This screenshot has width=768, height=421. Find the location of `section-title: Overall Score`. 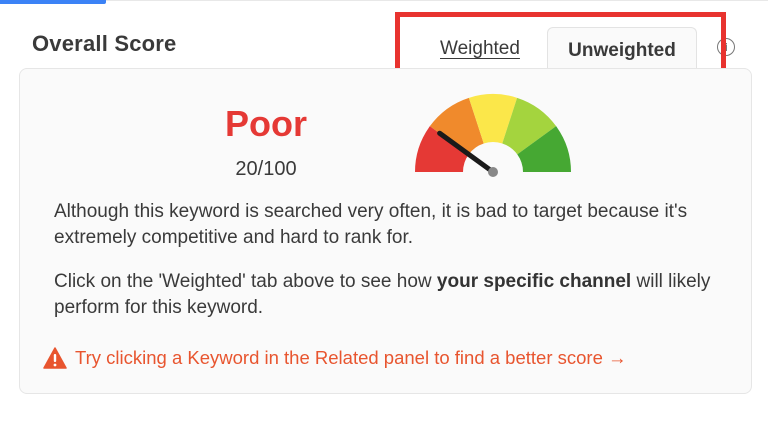

section-title: Overall Score is located at coordinates (104, 43).